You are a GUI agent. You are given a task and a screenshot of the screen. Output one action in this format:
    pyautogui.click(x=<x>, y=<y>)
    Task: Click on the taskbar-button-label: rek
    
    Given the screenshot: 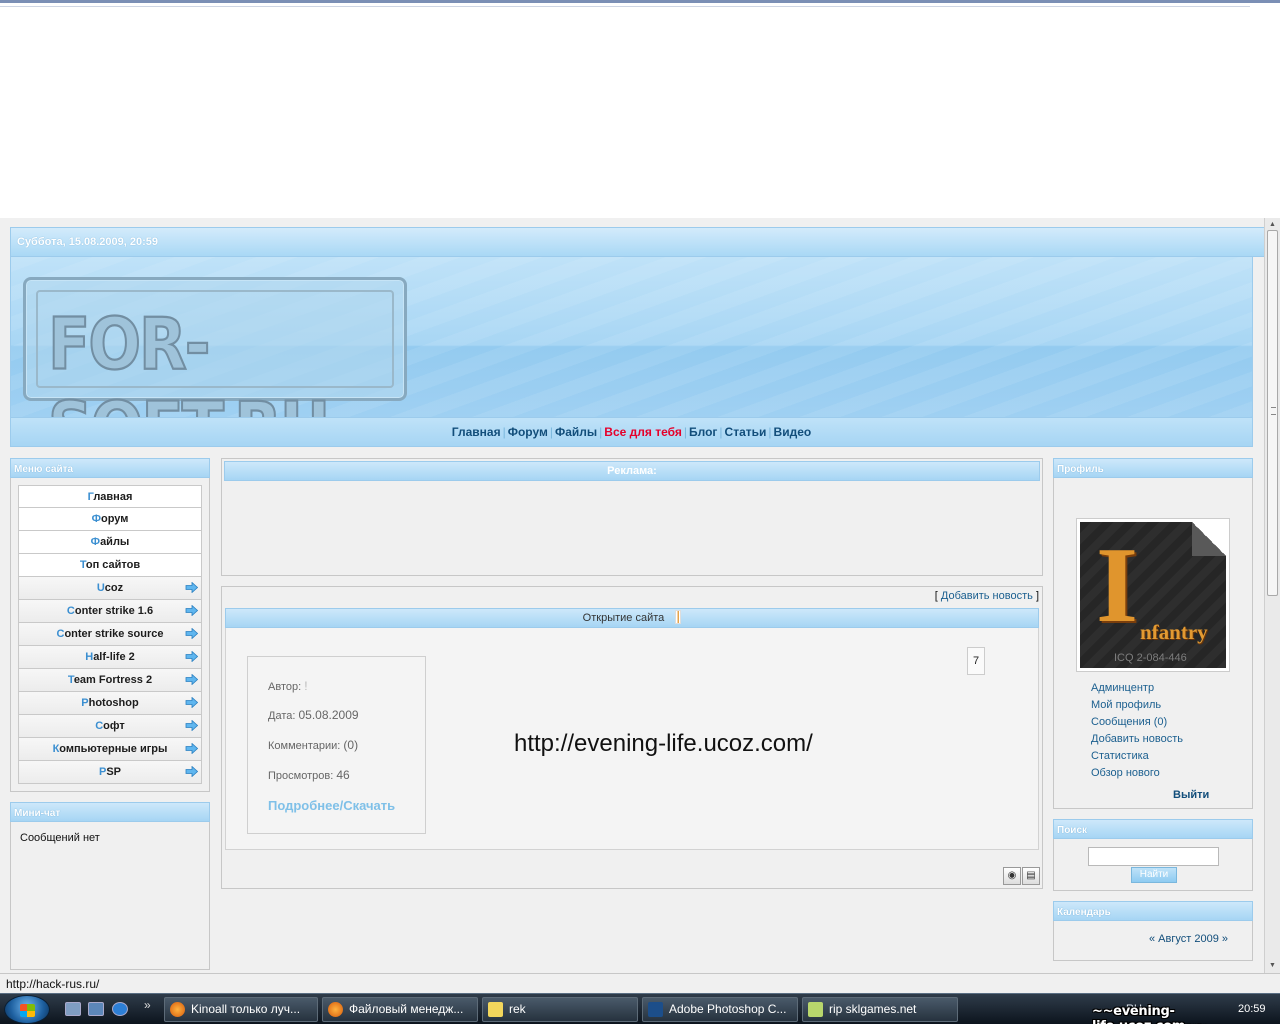 What is the action you would take?
    pyautogui.click(x=517, y=1009)
    